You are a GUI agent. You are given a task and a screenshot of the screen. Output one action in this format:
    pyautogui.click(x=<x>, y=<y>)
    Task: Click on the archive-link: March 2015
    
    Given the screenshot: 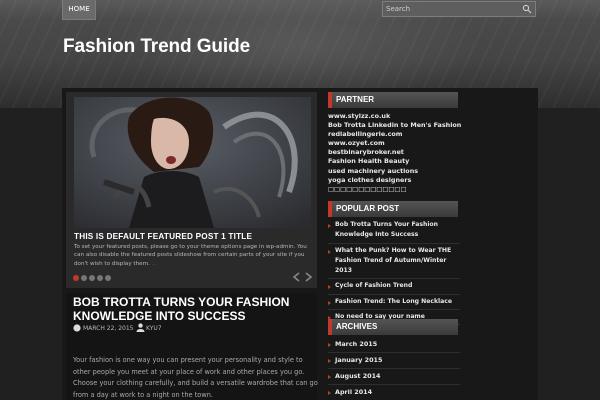 What is the action you would take?
    pyautogui.click(x=394, y=345)
    